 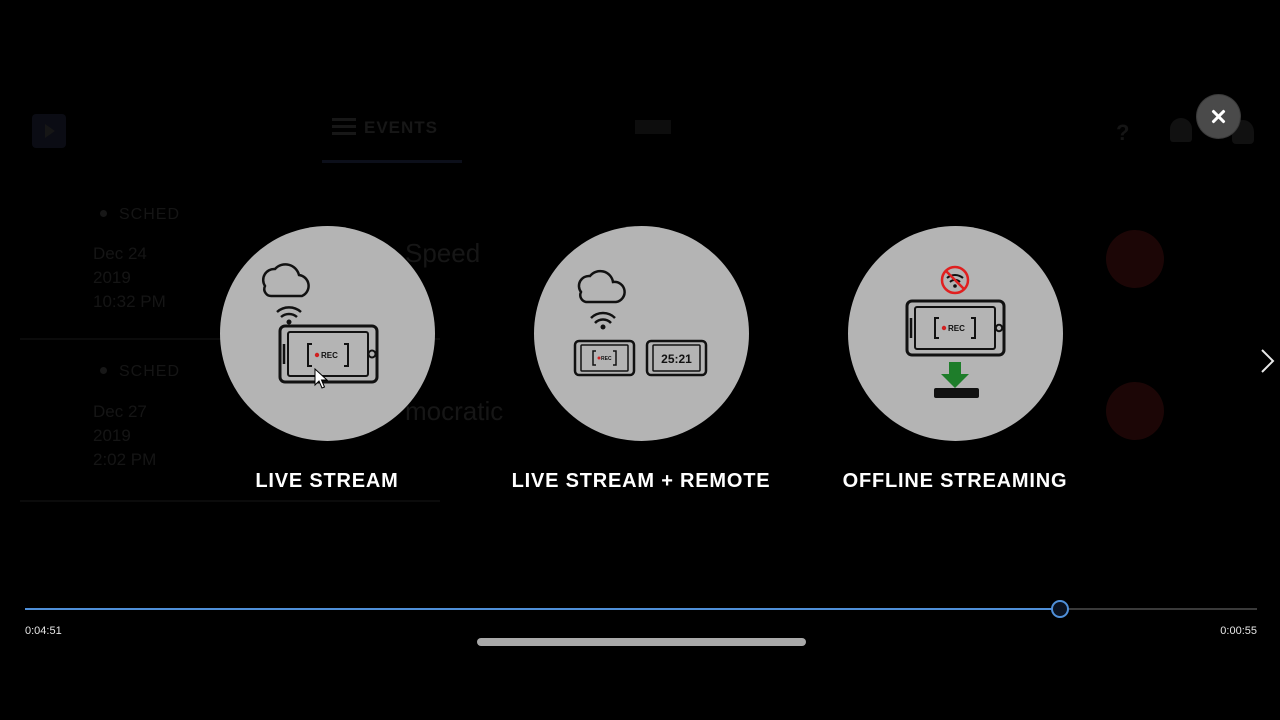 I want to click on nav-active-underline, so click(x=392, y=161).